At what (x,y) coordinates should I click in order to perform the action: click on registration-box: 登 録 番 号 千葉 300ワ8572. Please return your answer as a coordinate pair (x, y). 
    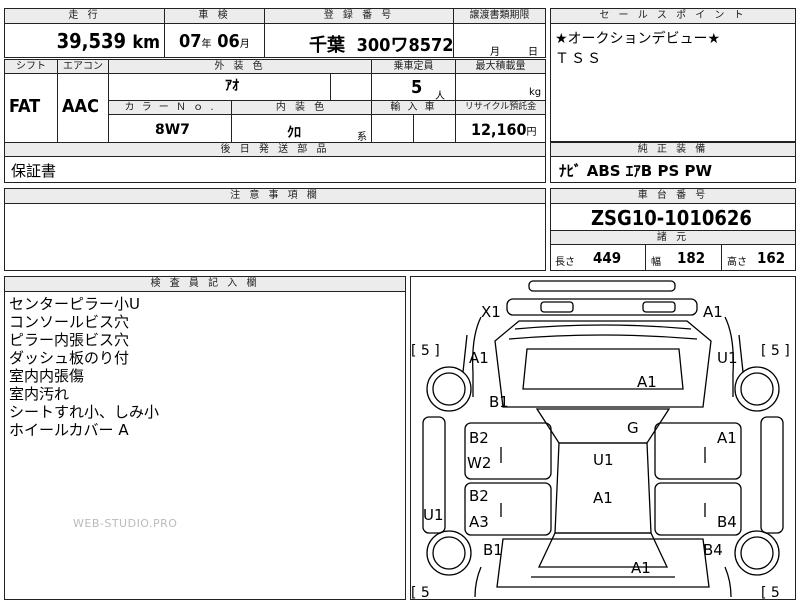
    Looking at the image, I should click on (359, 33).